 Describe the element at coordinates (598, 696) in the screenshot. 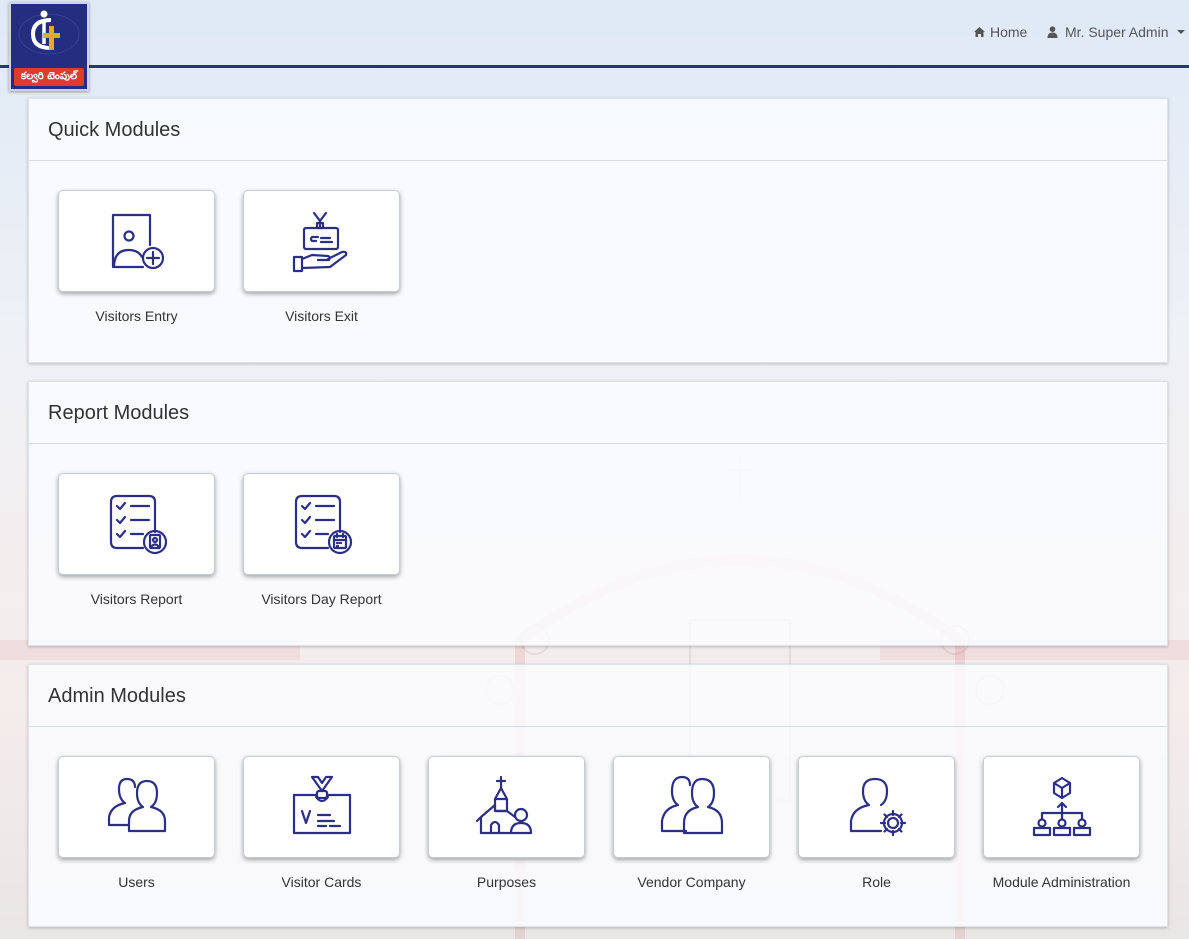

I see `admin-modules-title: Admin Modules` at that location.